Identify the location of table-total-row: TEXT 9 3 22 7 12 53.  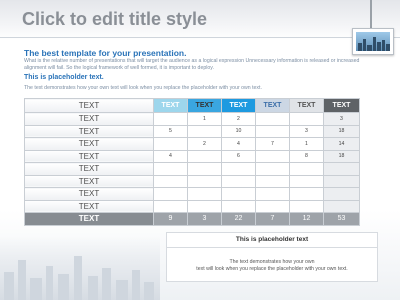
(192, 219).